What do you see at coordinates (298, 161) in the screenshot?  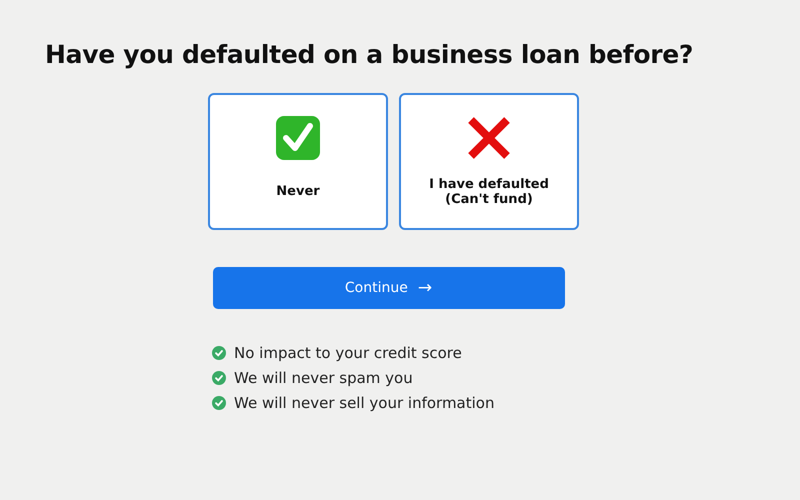 I see `option-card: Never` at bounding box center [298, 161].